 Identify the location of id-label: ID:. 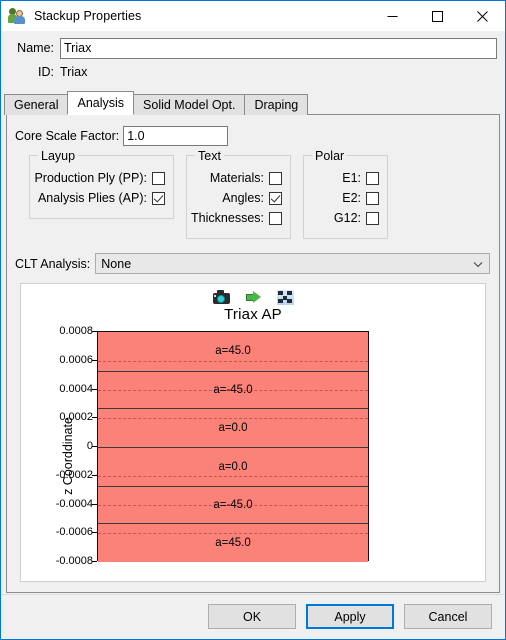
(46, 72).